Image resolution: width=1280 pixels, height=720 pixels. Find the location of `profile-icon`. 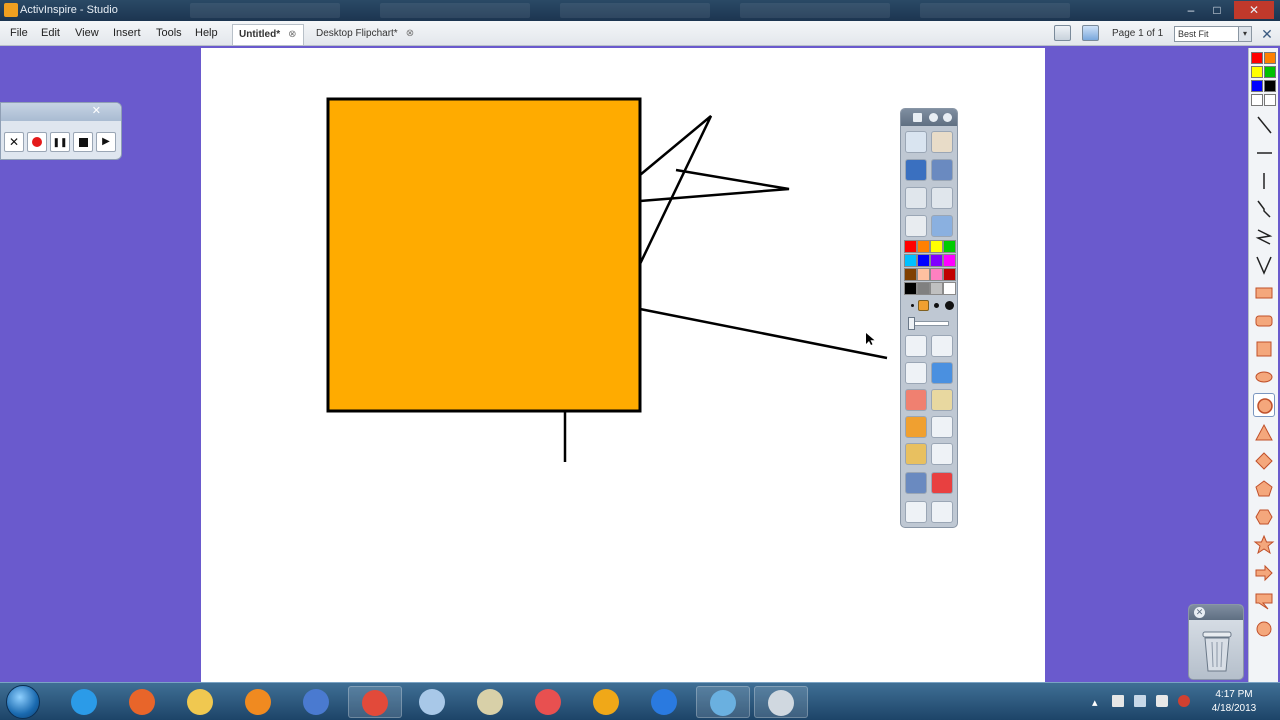

profile-icon is located at coordinates (942, 142).